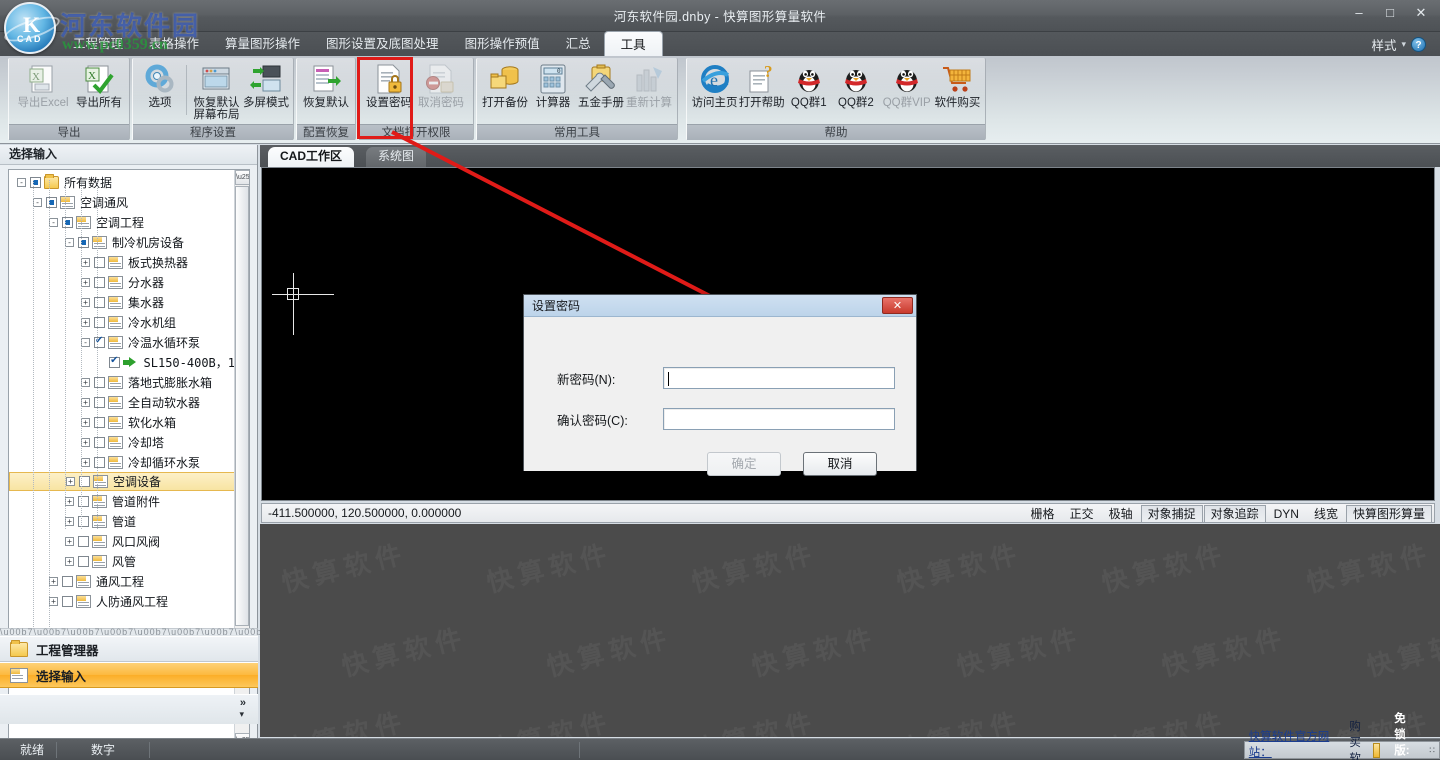 The height and width of the screenshot is (760, 1440). What do you see at coordinates (216, 91) in the screenshot?
I see `ribbon-button-restore-layout: 恢复默认 屏幕布局` at bounding box center [216, 91].